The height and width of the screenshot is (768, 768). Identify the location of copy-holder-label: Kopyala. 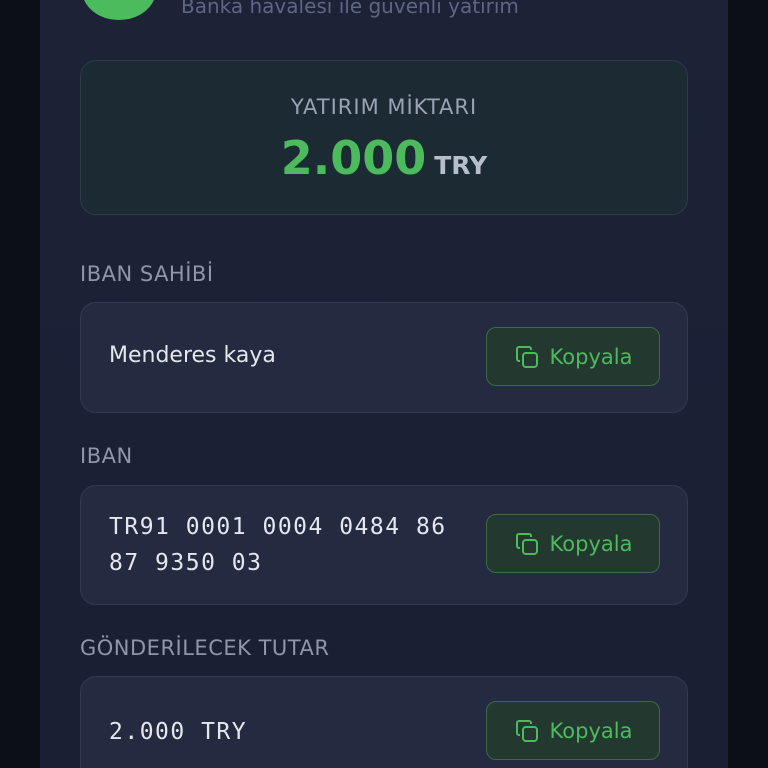
(591, 356).